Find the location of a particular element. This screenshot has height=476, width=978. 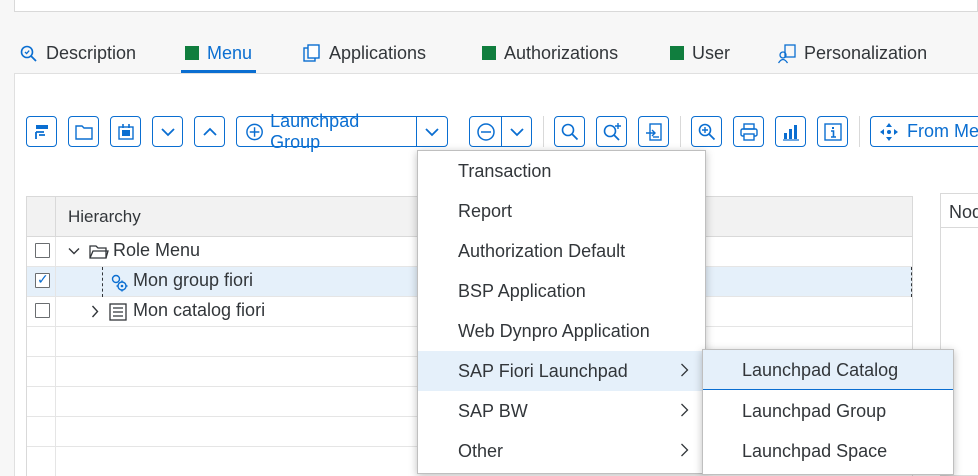

submenu-item-launchpad-group: Launchpad Group is located at coordinates (828, 411).